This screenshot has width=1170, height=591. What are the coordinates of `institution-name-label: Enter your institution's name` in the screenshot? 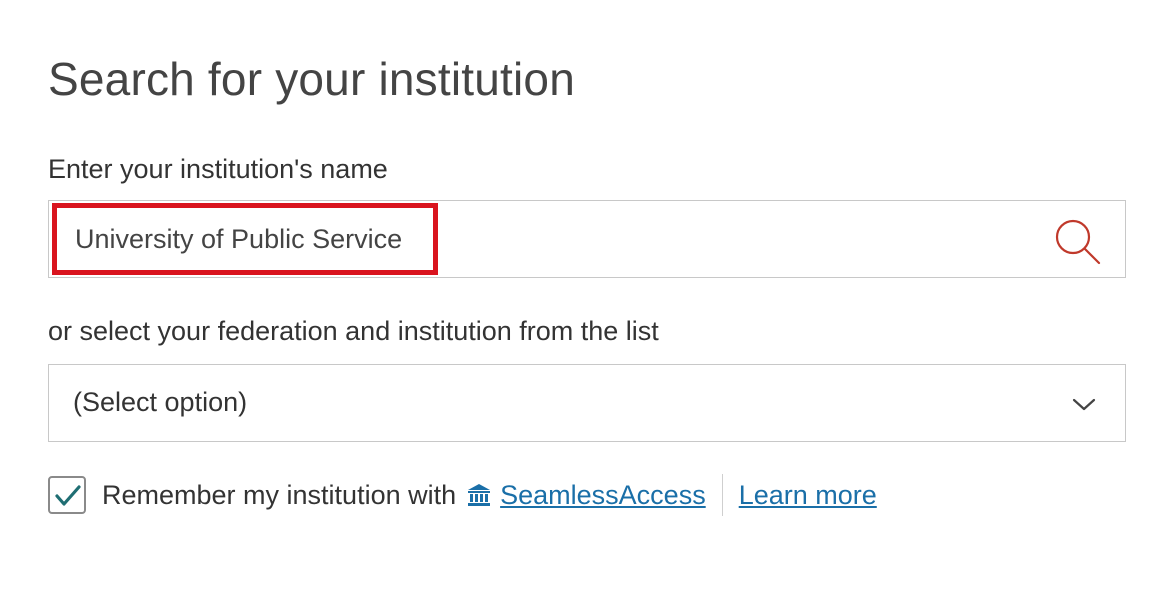 It's located at (218, 169).